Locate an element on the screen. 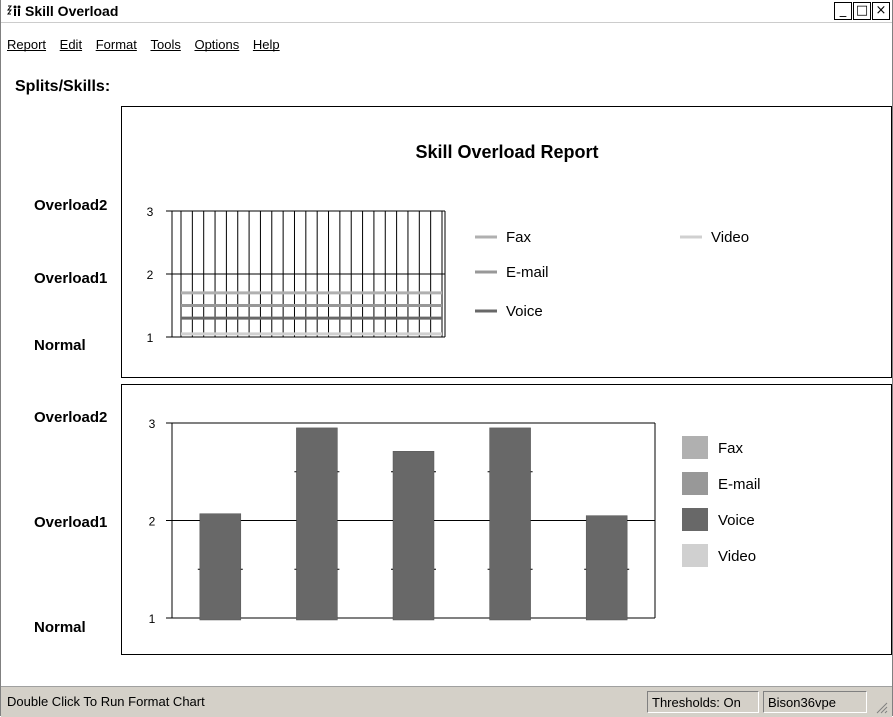  menu-bar: Report Edit Format Tools Options Help is located at coordinates (446, 47).